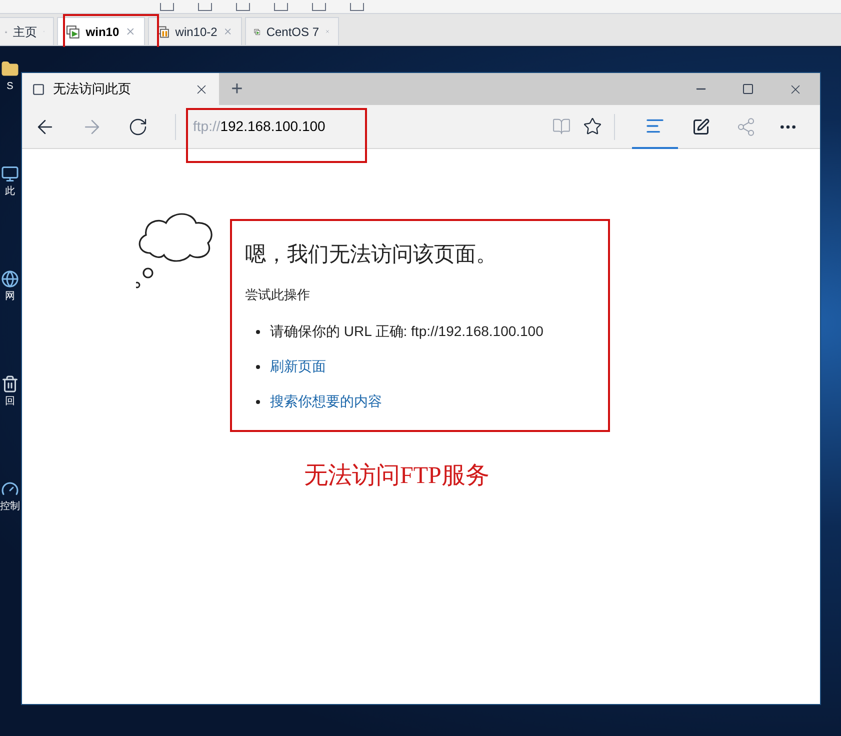 Image resolution: width=841 pixels, height=736 pixels. Describe the element at coordinates (10, 489) in the screenshot. I see `control-panel-icon` at that location.